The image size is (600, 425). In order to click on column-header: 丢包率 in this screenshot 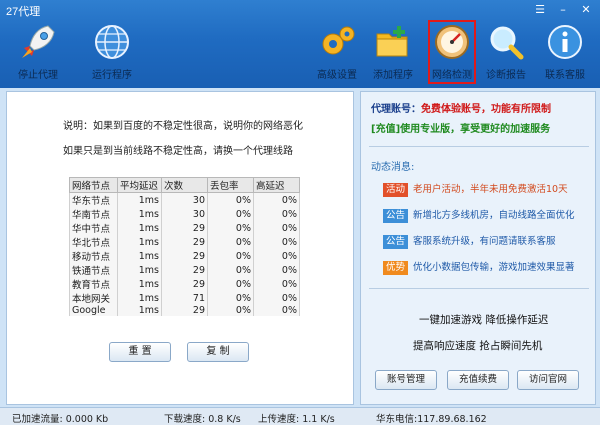, I will do `click(230, 185)`.